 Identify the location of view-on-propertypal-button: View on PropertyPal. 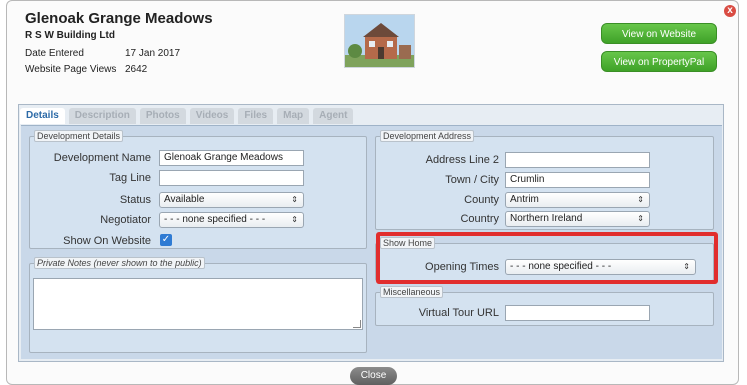
(659, 61).